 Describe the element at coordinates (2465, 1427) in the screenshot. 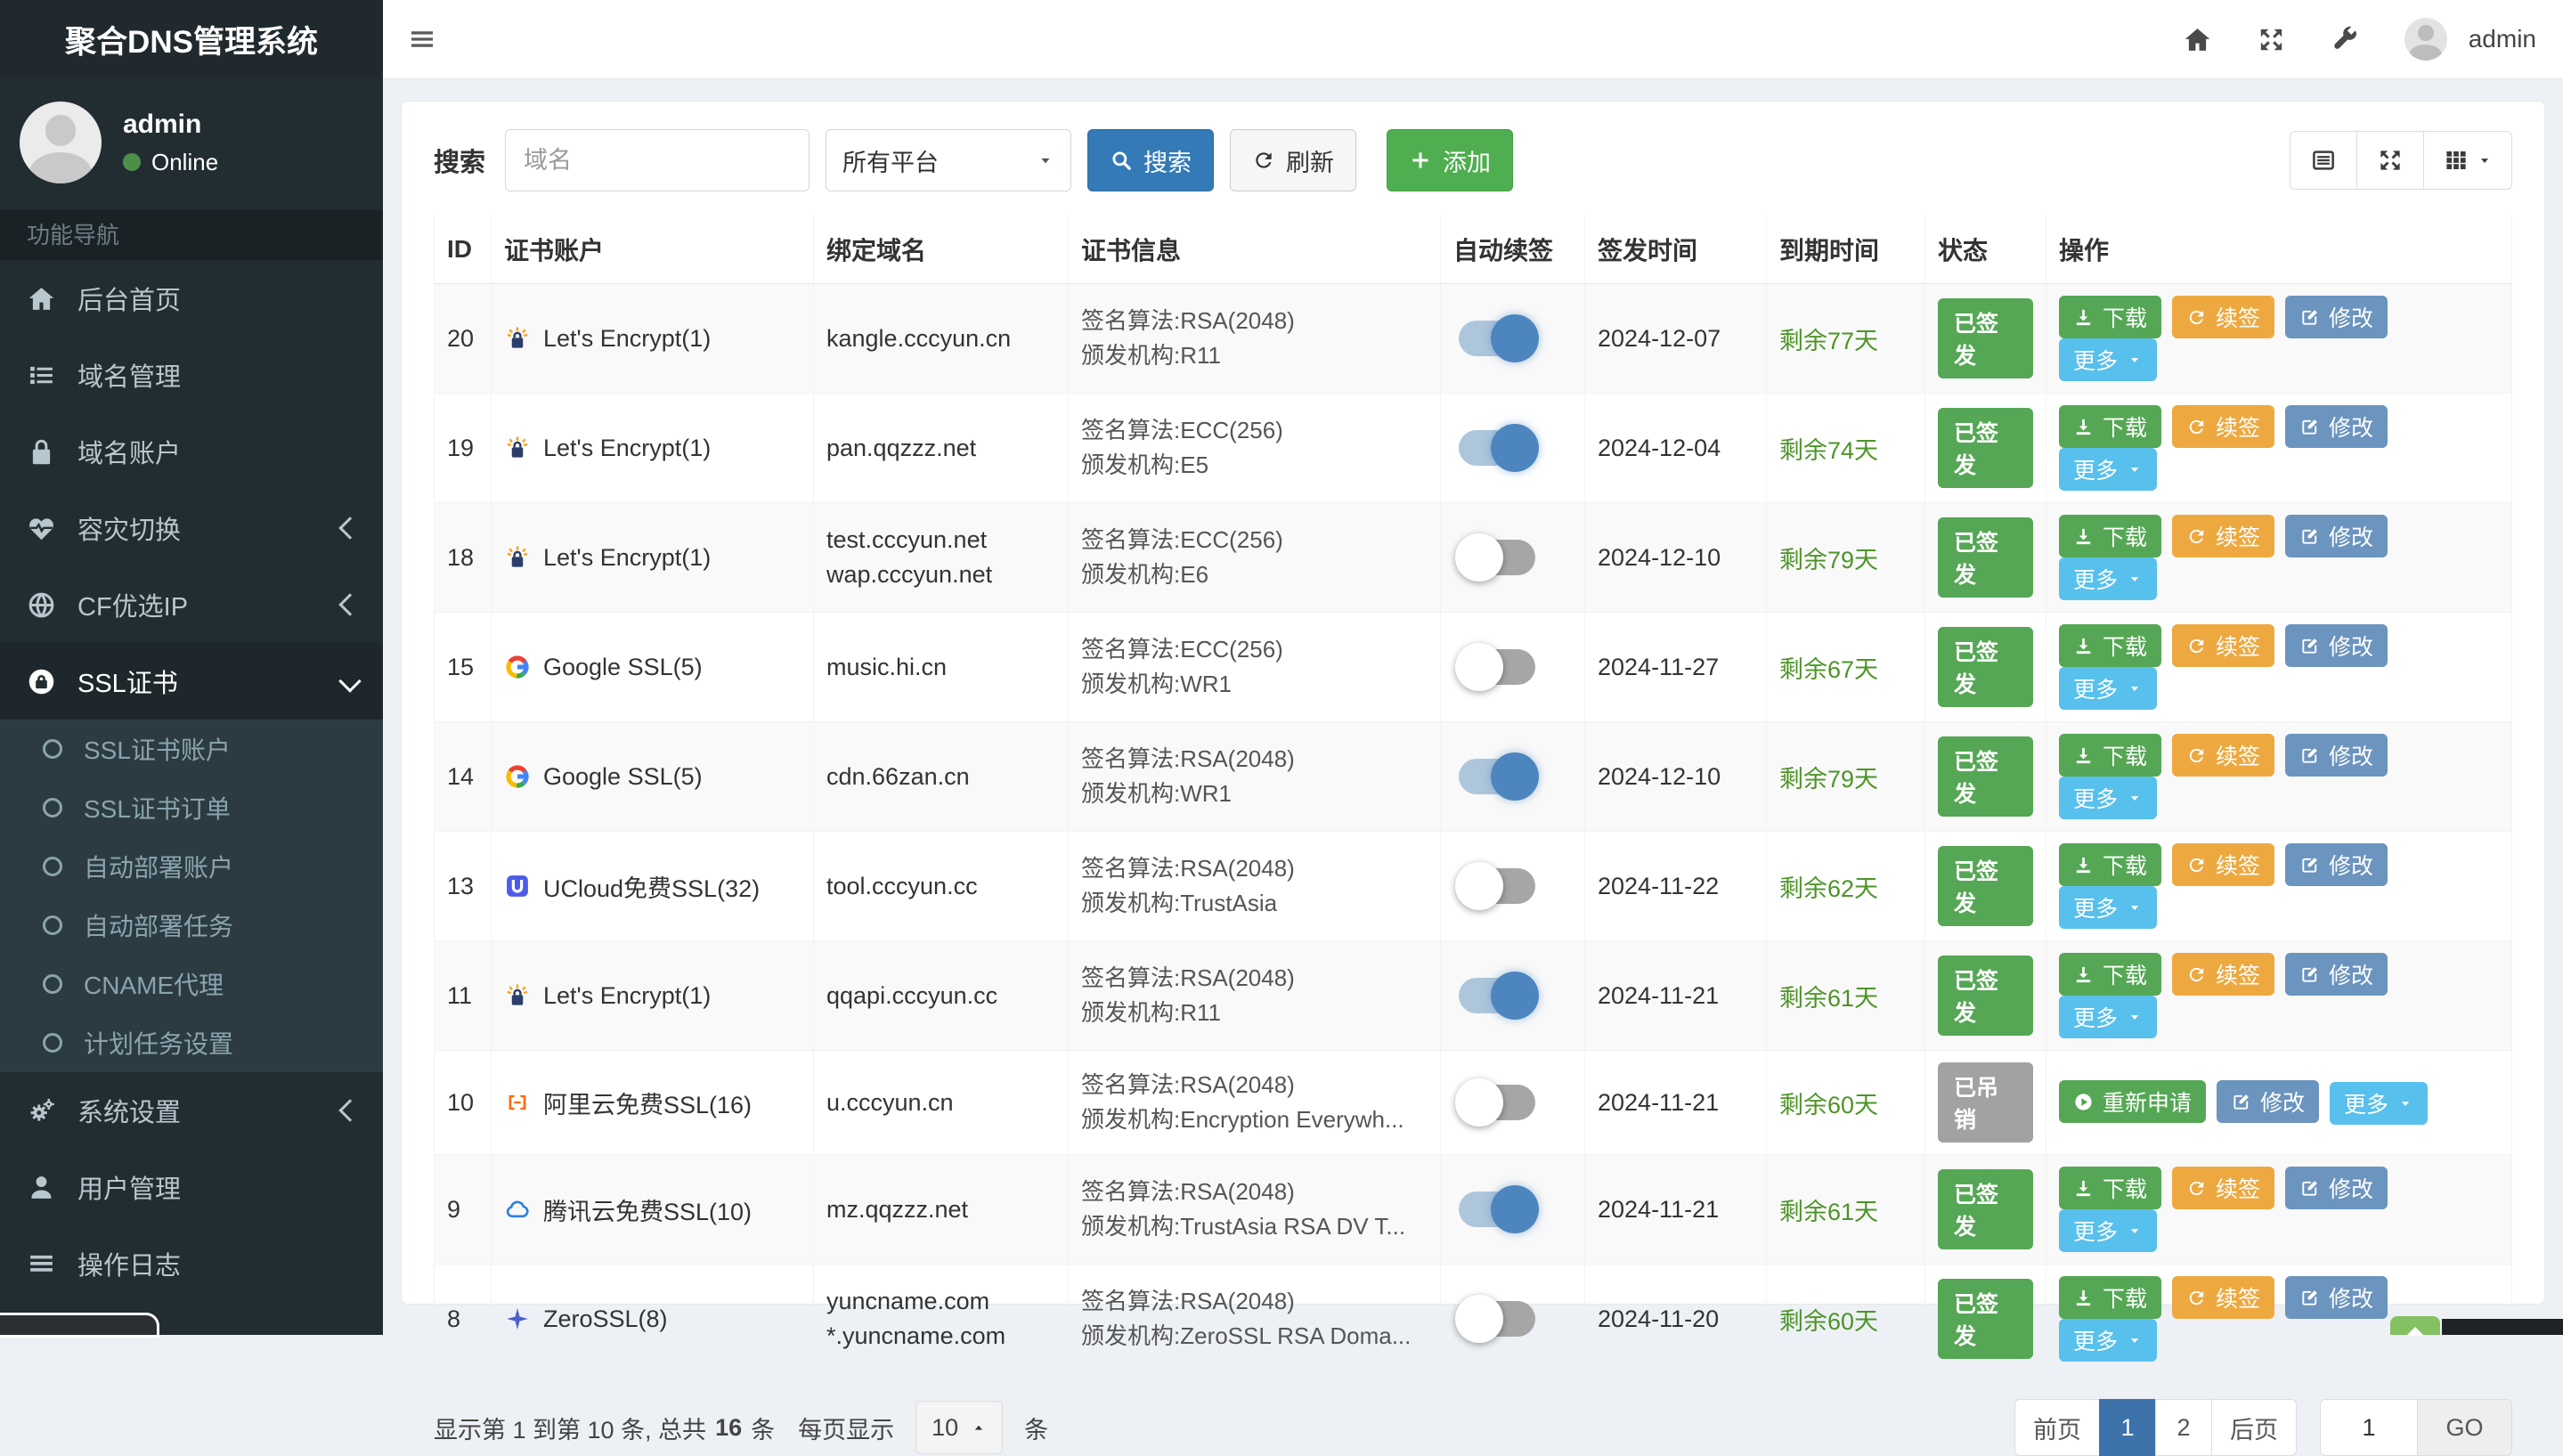

I see `go-button: GO` at that location.